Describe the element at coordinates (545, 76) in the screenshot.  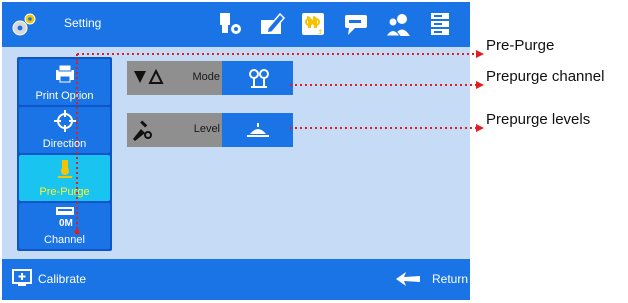
I see `annotation-prepurge-channel: Prepurge channel` at that location.